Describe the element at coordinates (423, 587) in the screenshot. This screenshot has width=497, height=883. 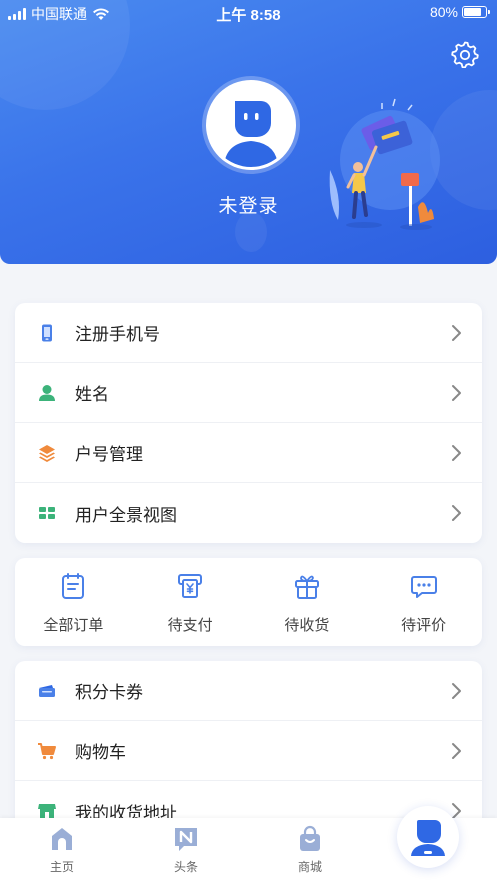
I see `pending-review-icon` at that location.